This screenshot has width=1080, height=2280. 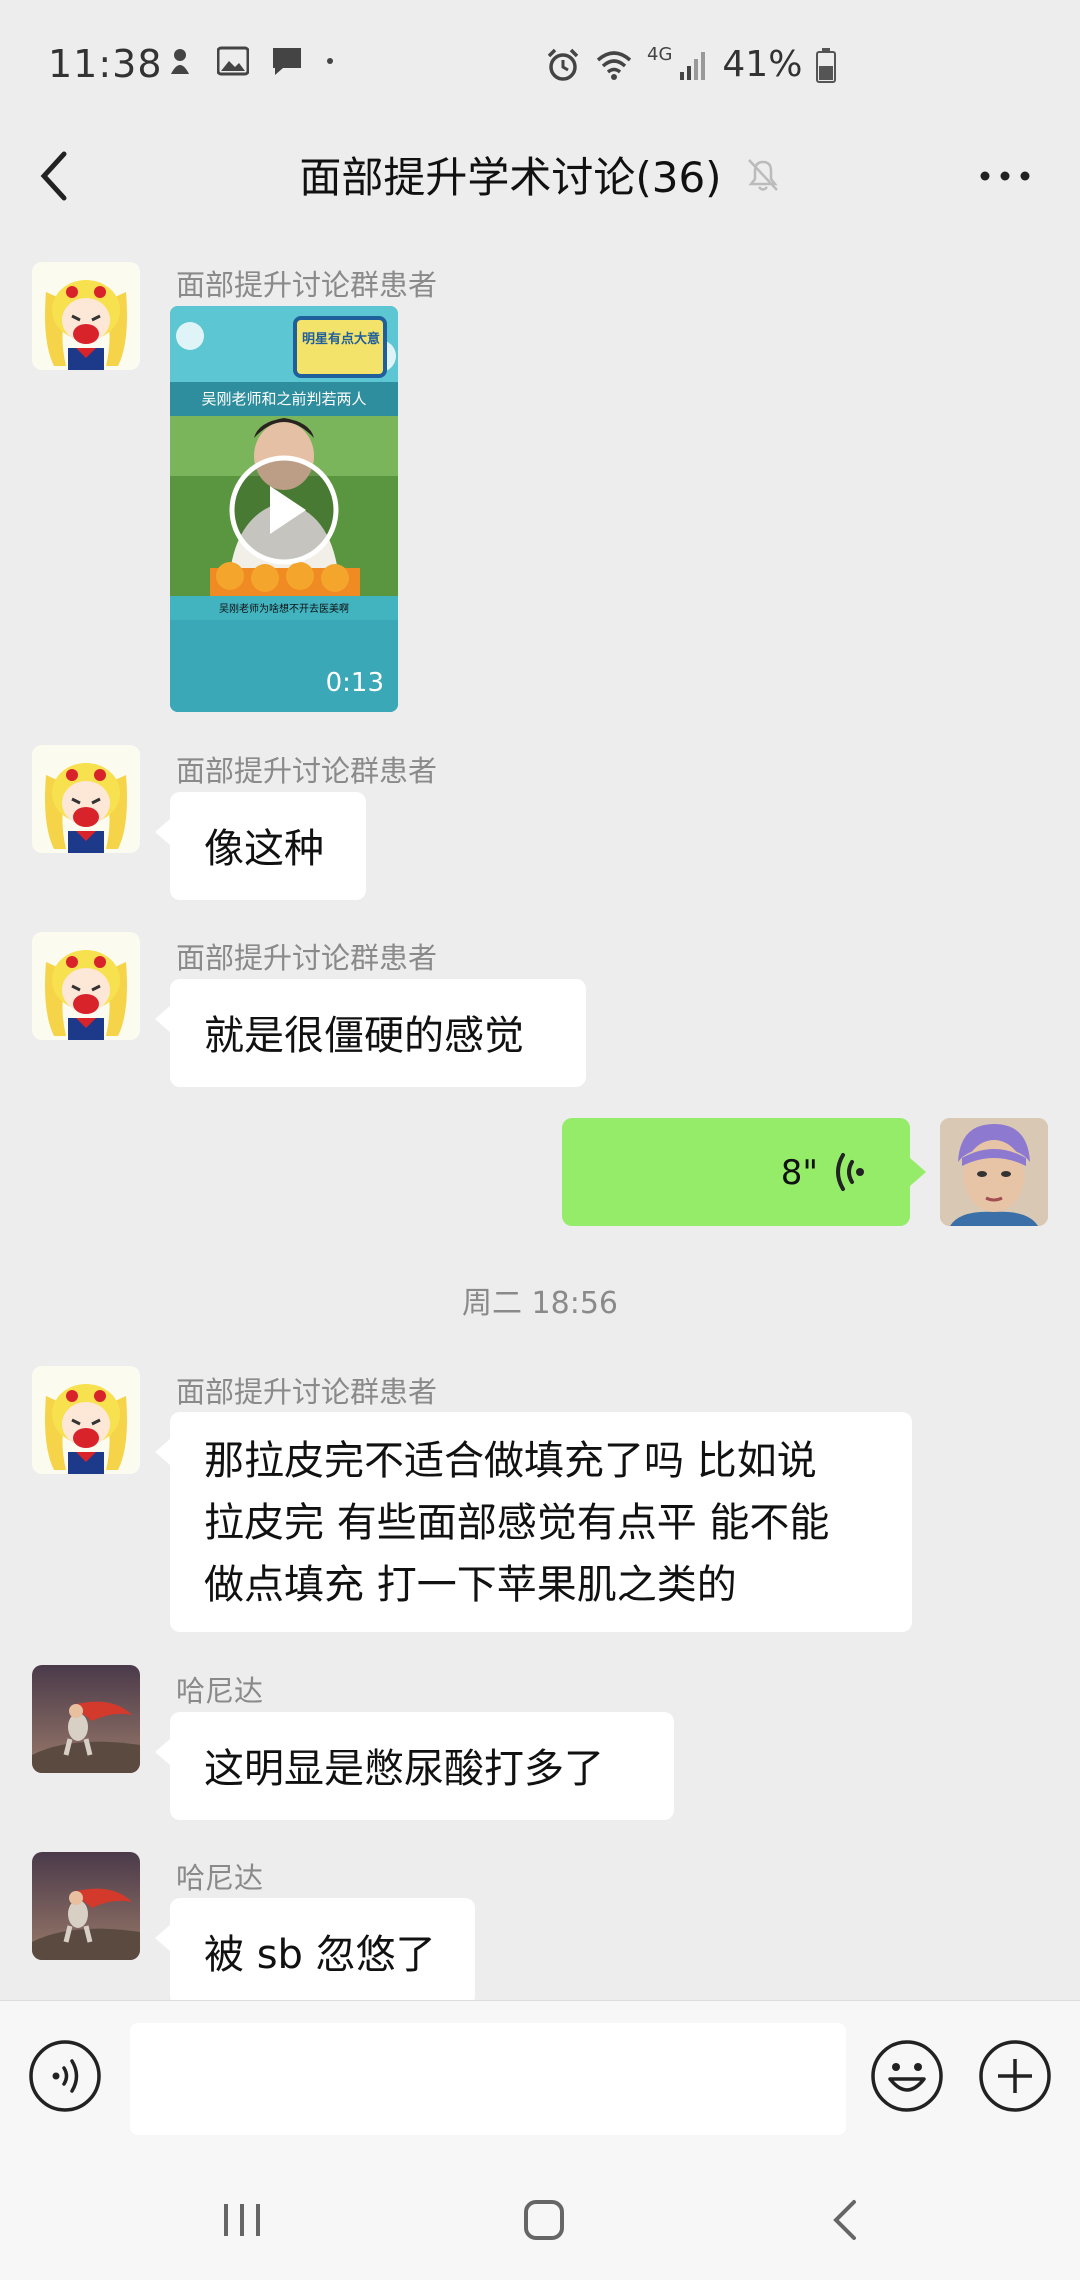 What do you see at coordinates (322, 1952) in the screenshot?
I see `message-bubble: 被 sb 忽悠了` at bounding box center [322, 1952].